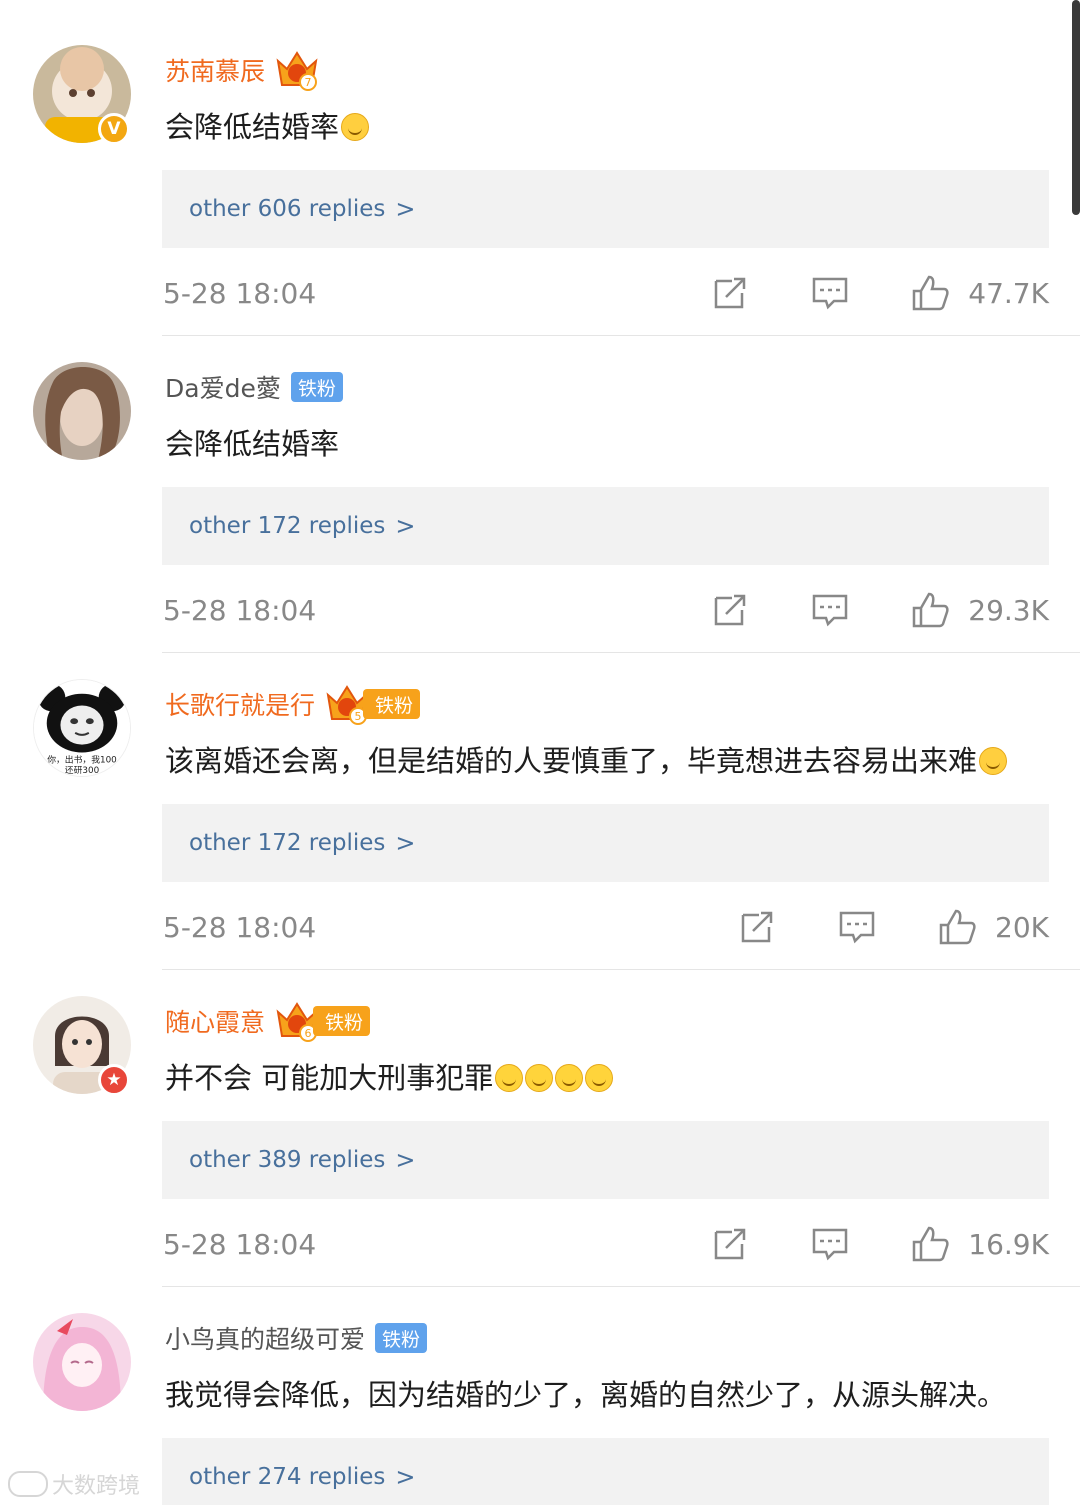 The width and height of the screenshot is (1080, 1505). Describe the element at coordinates (586, 759) in the screenshot. I see `comment-text: 该离婚还会离，但是结婚的人要慎重了，毕竟想进去容易出来难` at that location.